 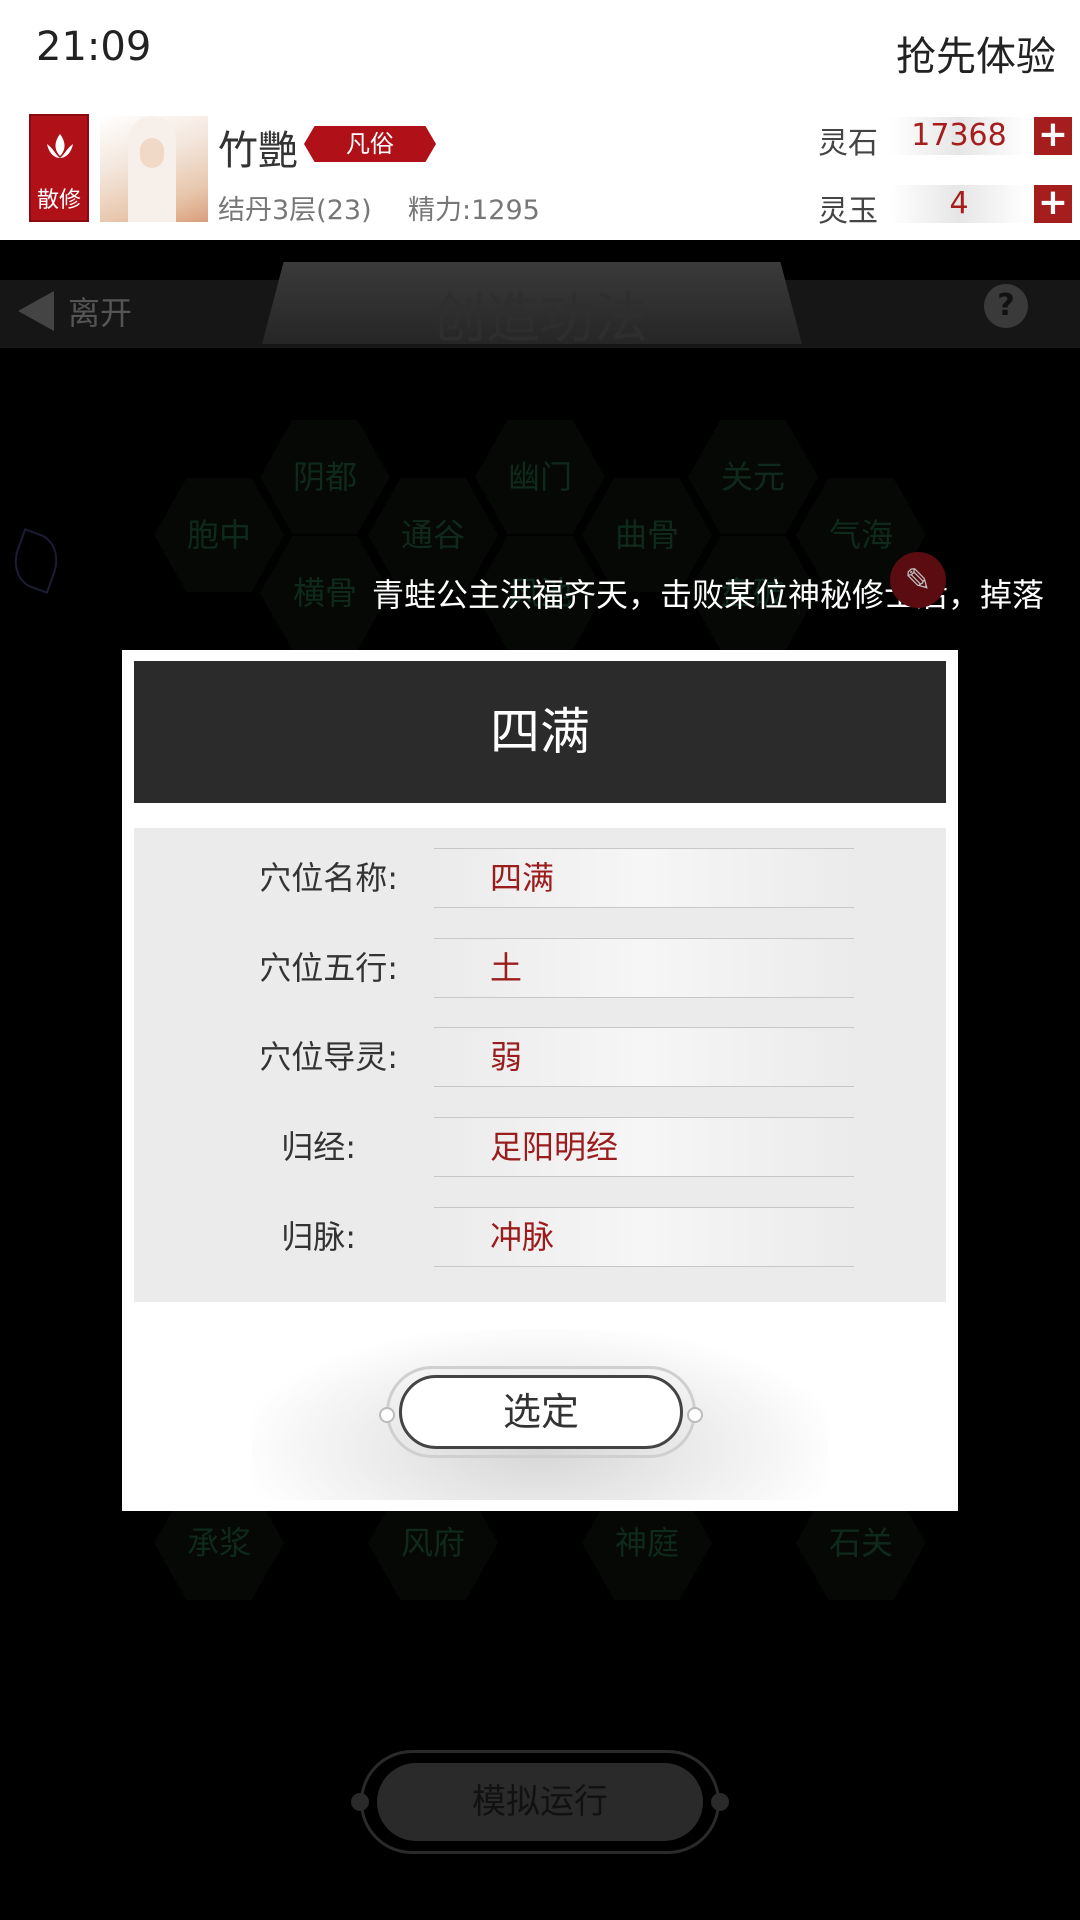 I want to click on energy-stat: 精力:1295, so click(x=474, y=210).